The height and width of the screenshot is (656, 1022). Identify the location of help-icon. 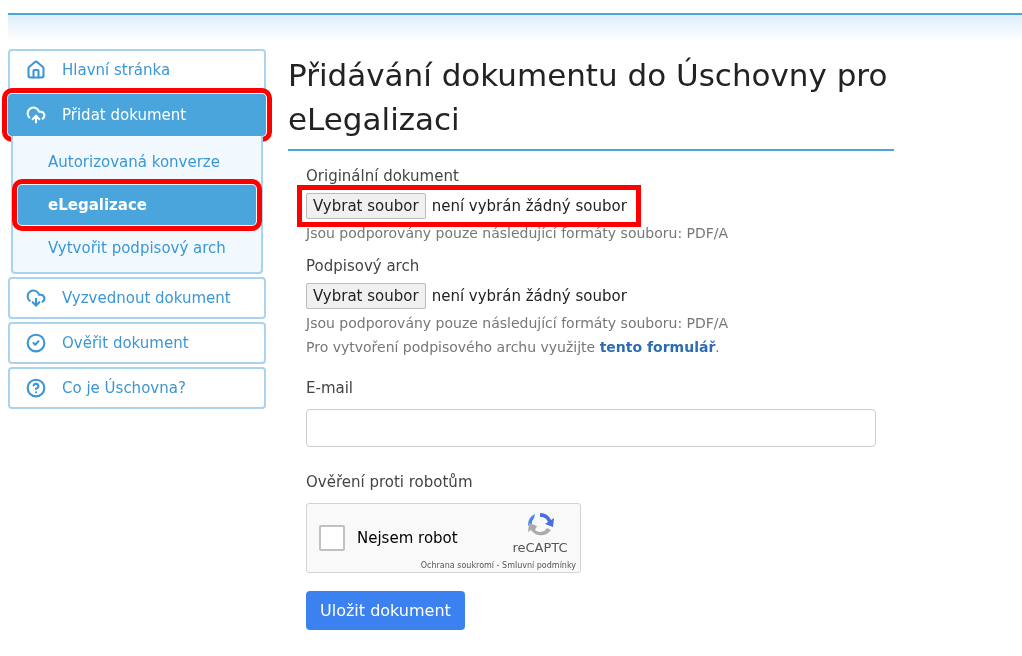
(36, 388).